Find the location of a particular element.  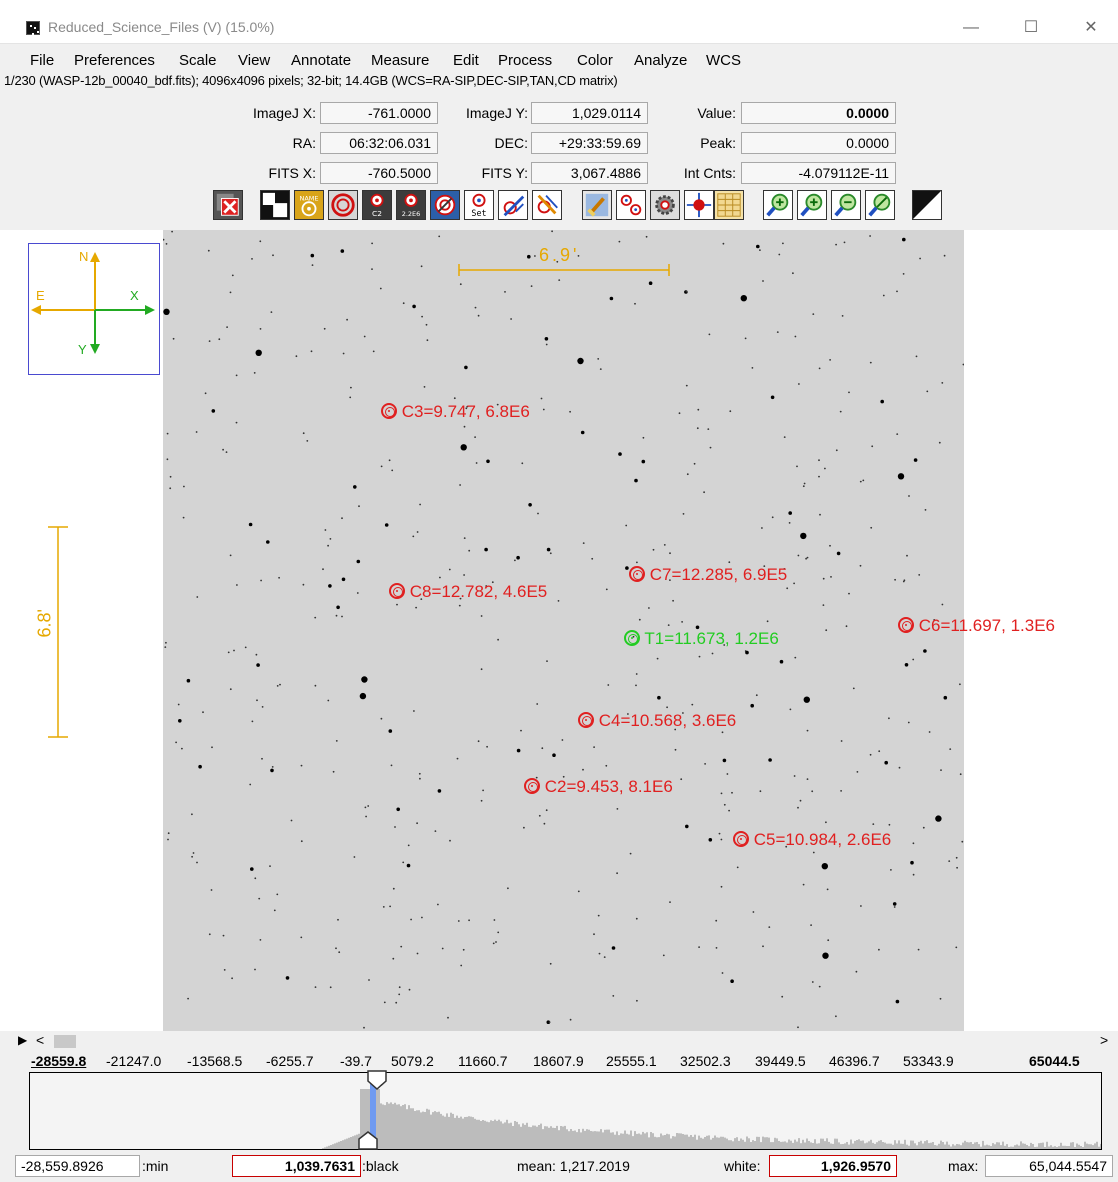

menu-measure: Measure is located at coordinates (400, 60).